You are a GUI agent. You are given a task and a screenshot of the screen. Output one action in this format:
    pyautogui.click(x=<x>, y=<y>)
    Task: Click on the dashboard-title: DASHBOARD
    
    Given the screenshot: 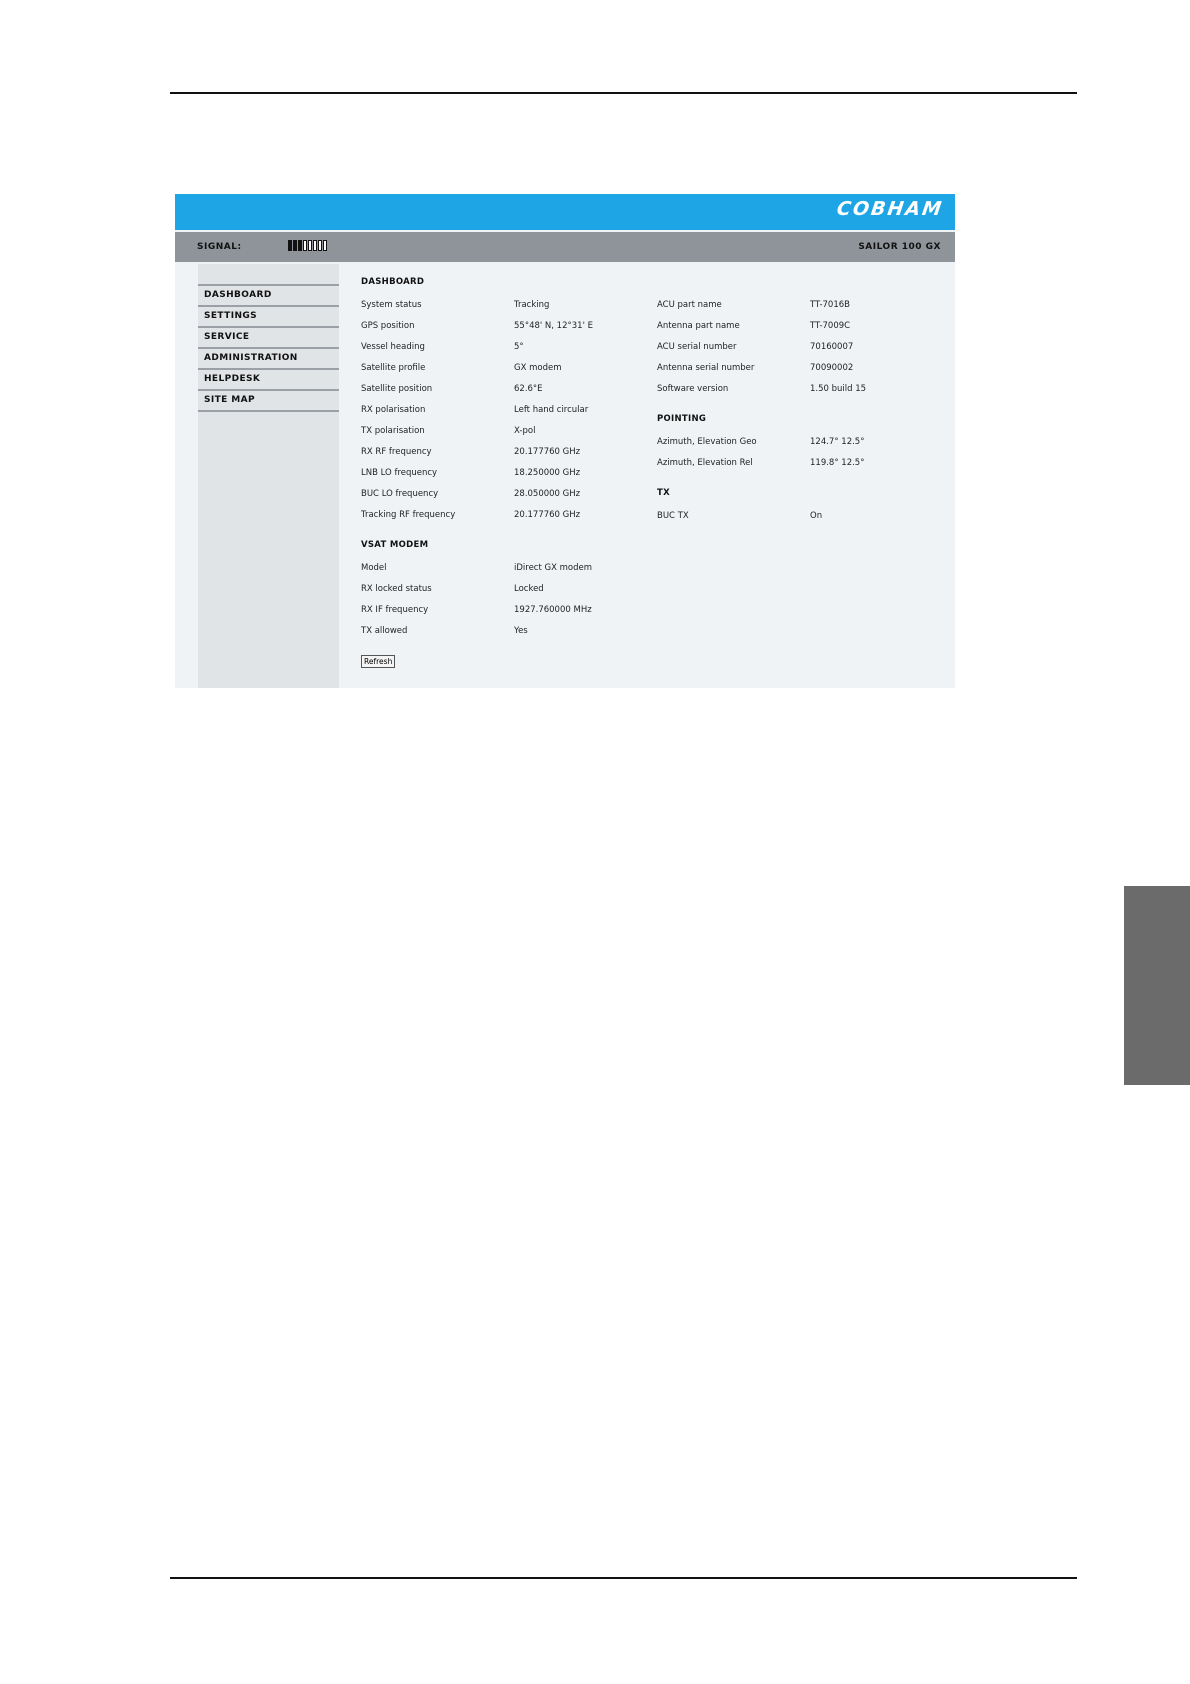 What is the action you would take?
    pyautogui.click(x=393, y=282)
    